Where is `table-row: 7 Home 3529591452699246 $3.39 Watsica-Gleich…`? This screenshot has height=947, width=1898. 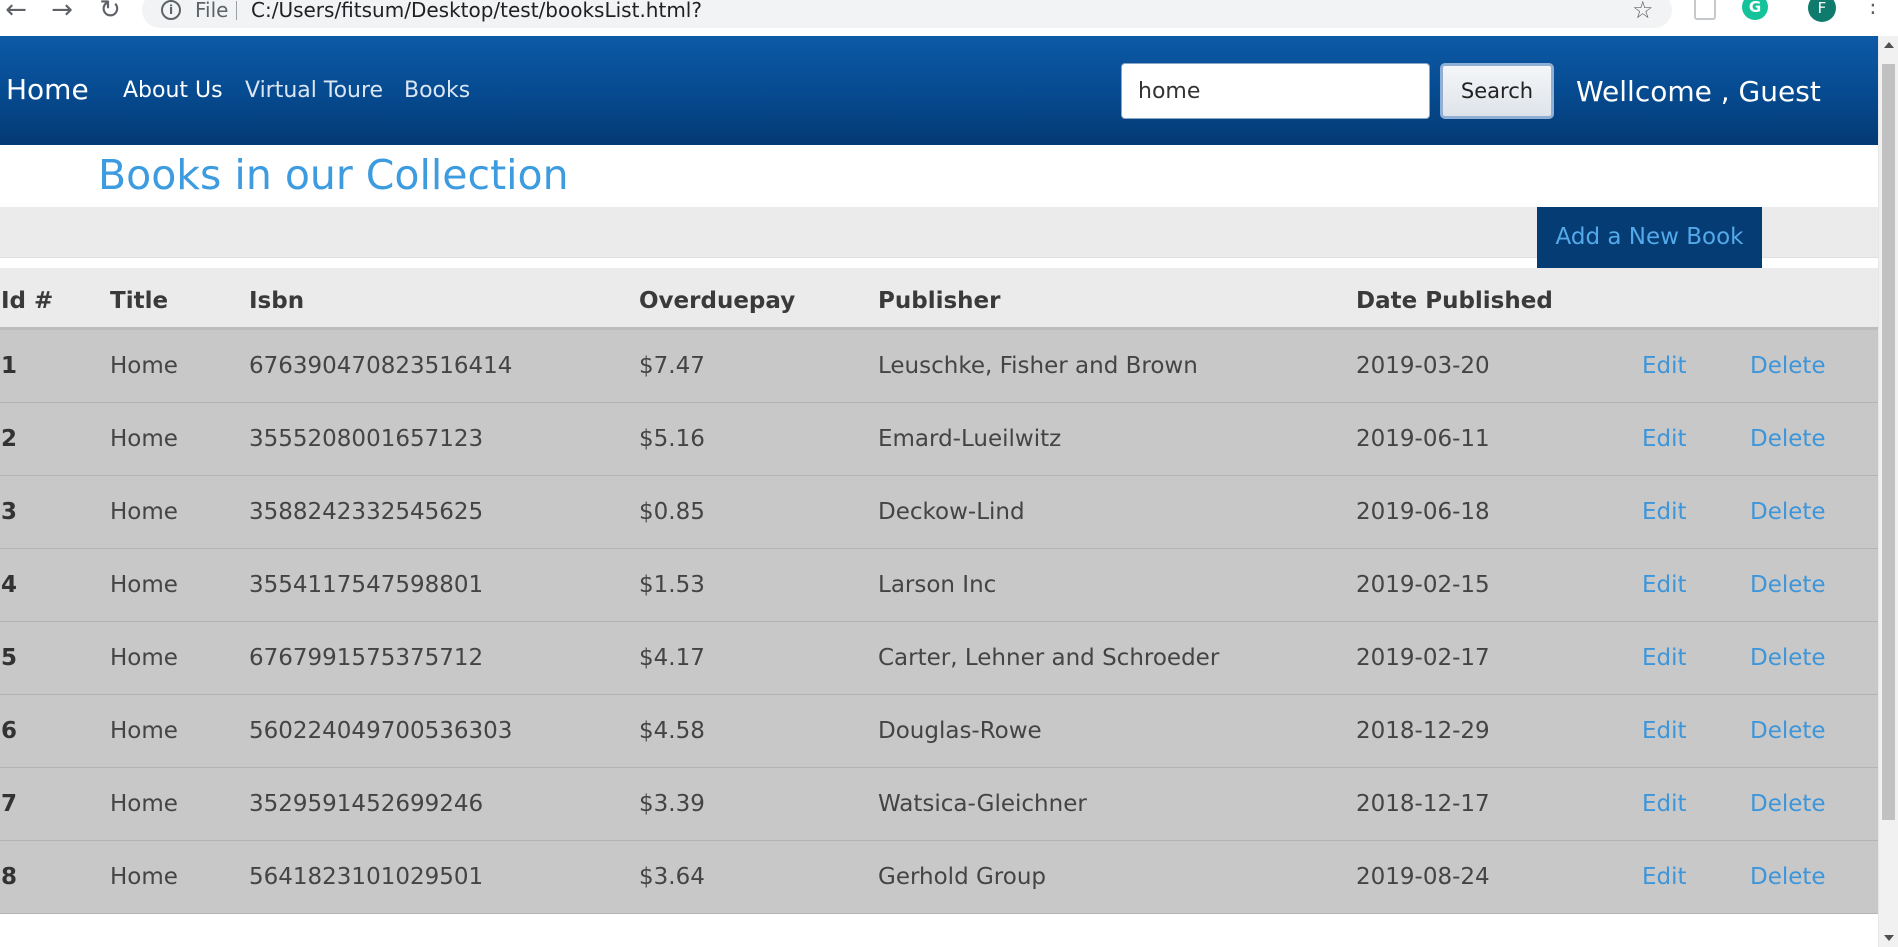
table-row: 7 Home 3529591452699246 $3.39 Watsica-Gleich… is located at coordinates (939, 804).